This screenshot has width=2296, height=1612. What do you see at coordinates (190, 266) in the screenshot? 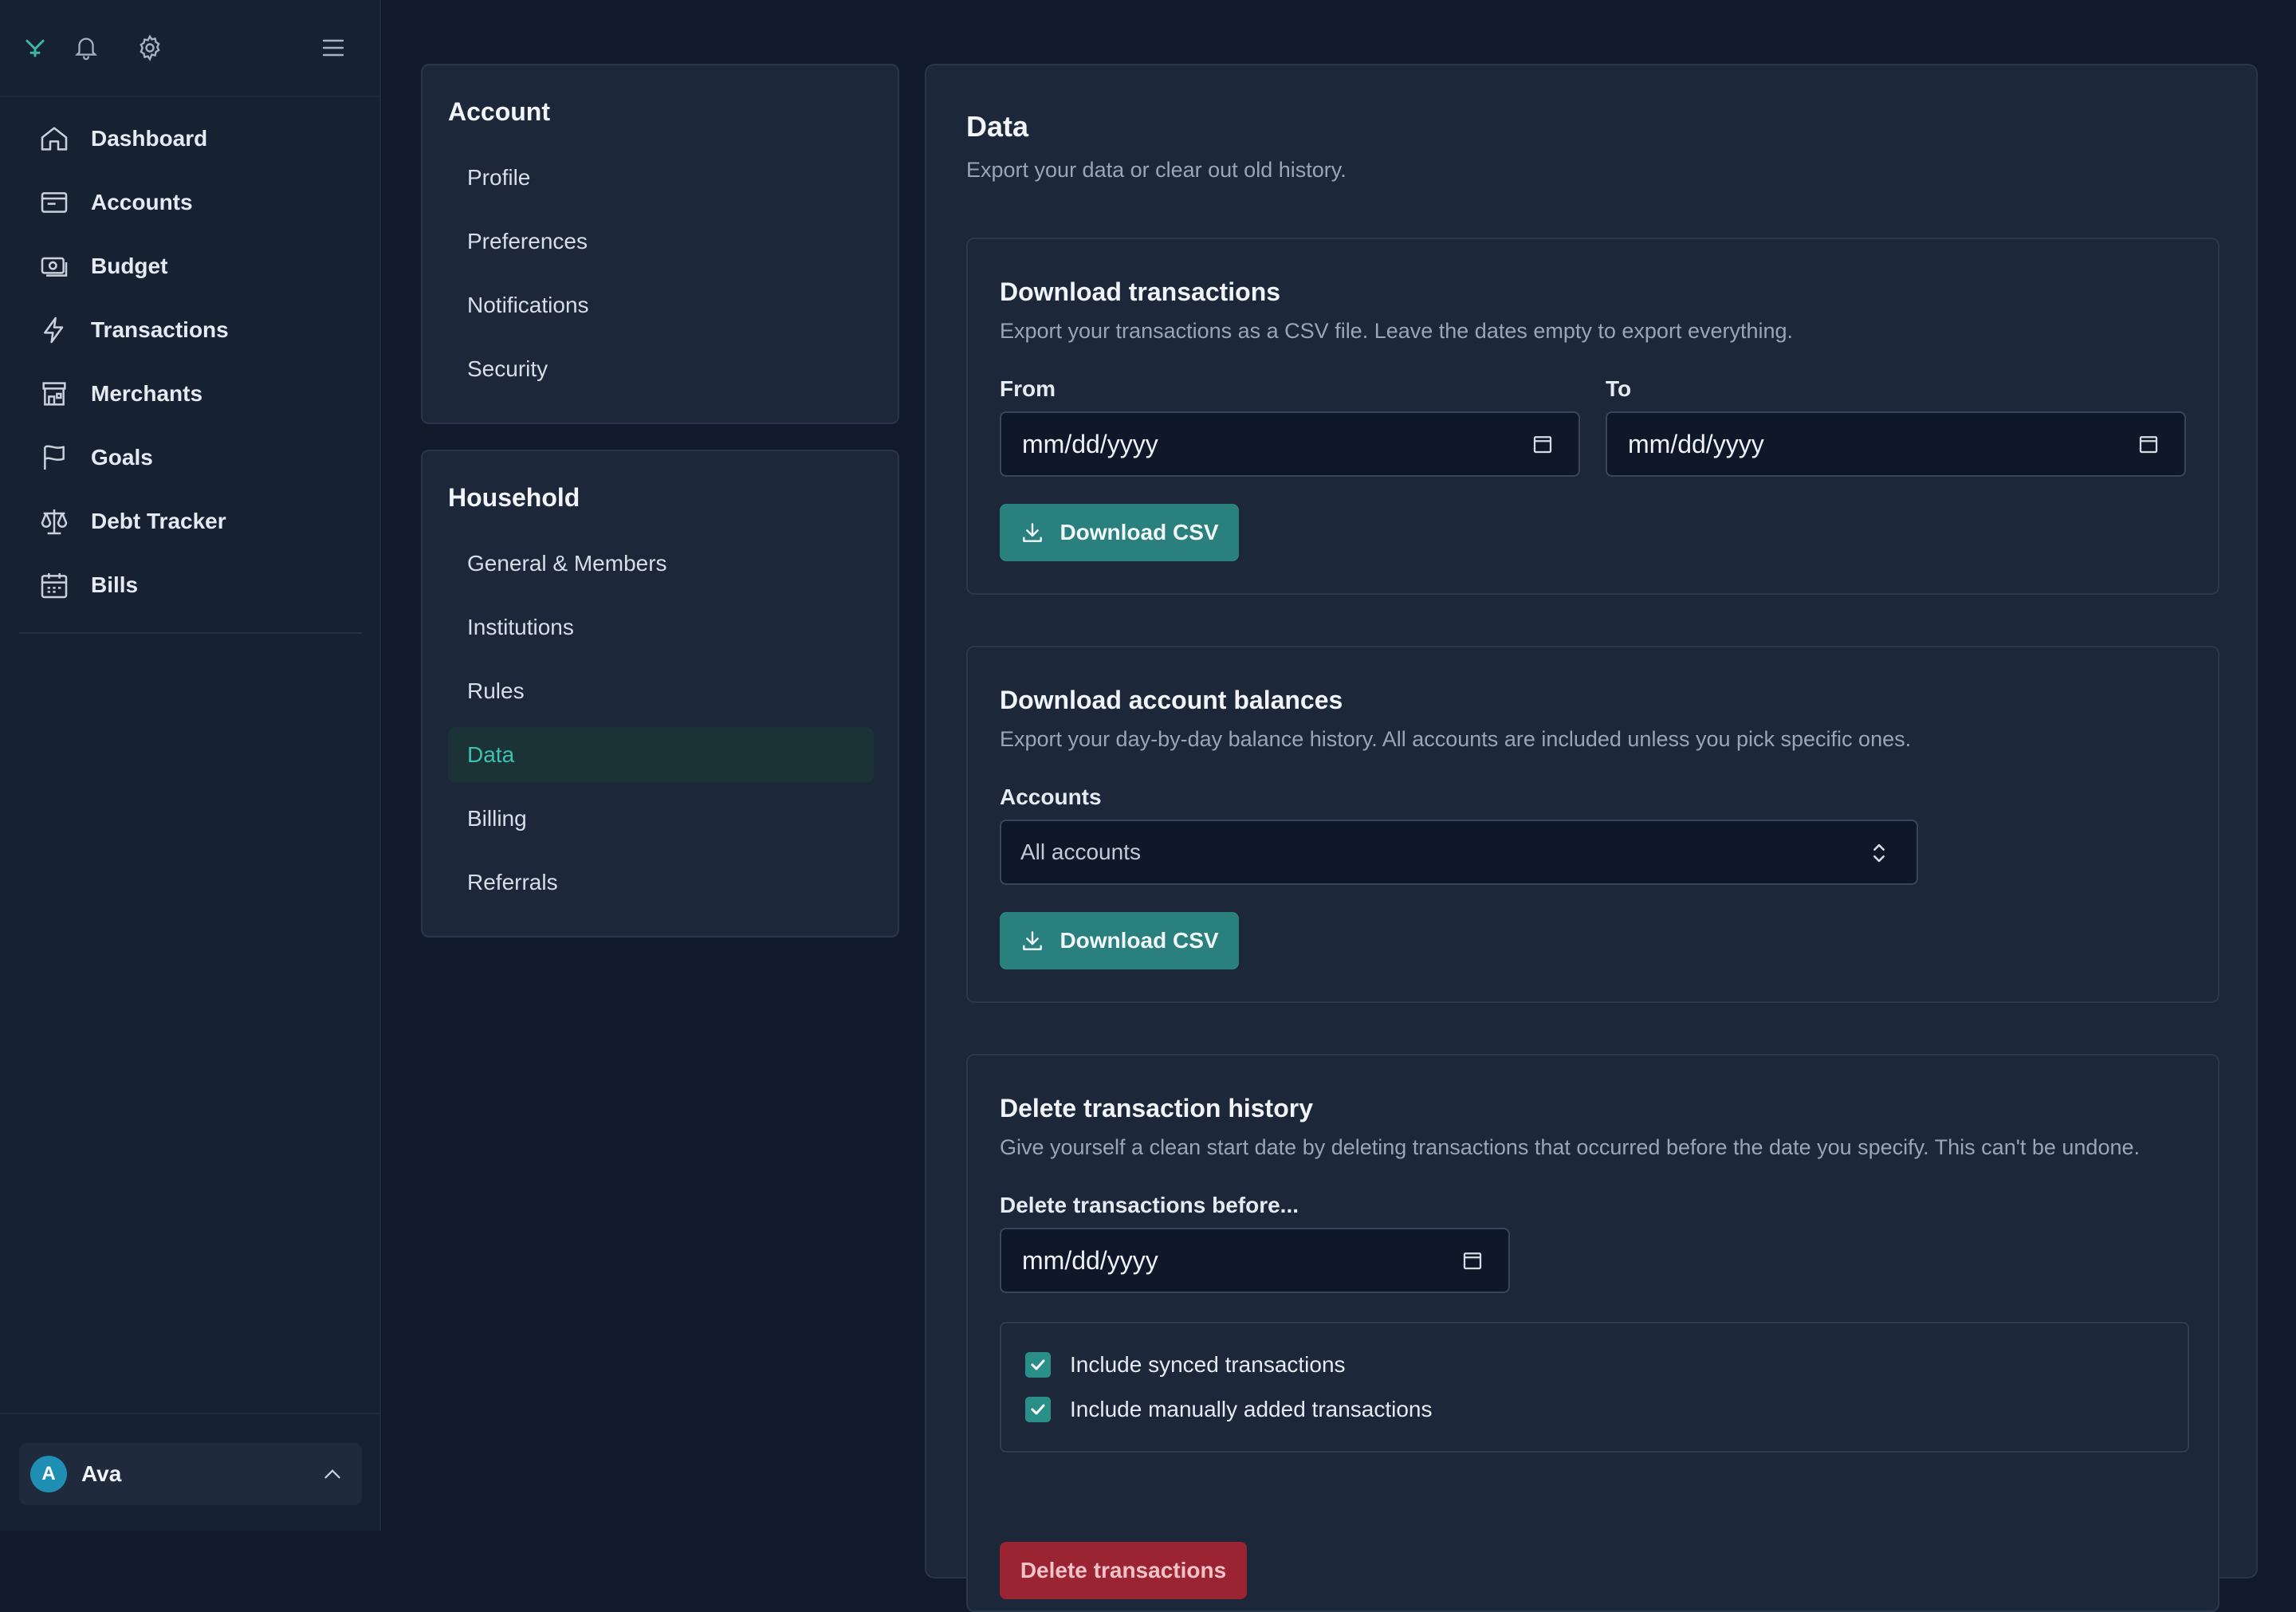
I see `sidebar-item-budget: Budget` at bounding box center [190, 266].